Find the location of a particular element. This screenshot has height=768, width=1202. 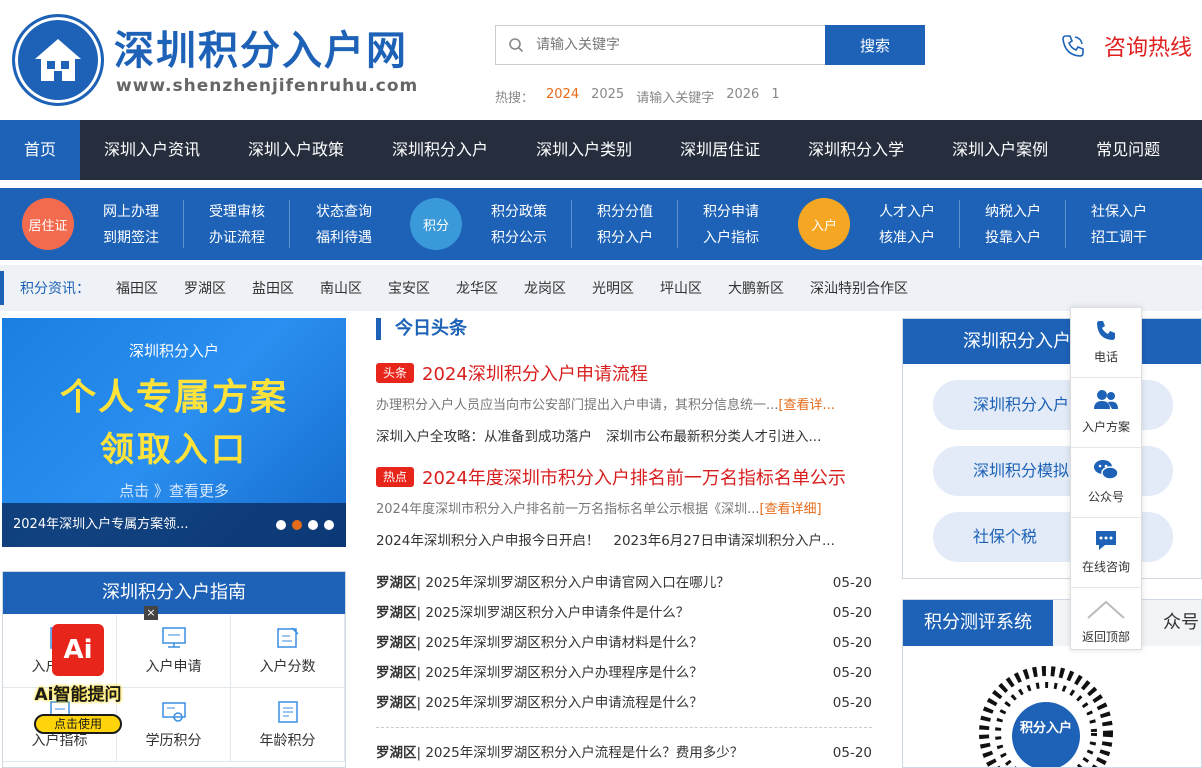

district-link: 龙岗区 is located at coordinates (545, 288).